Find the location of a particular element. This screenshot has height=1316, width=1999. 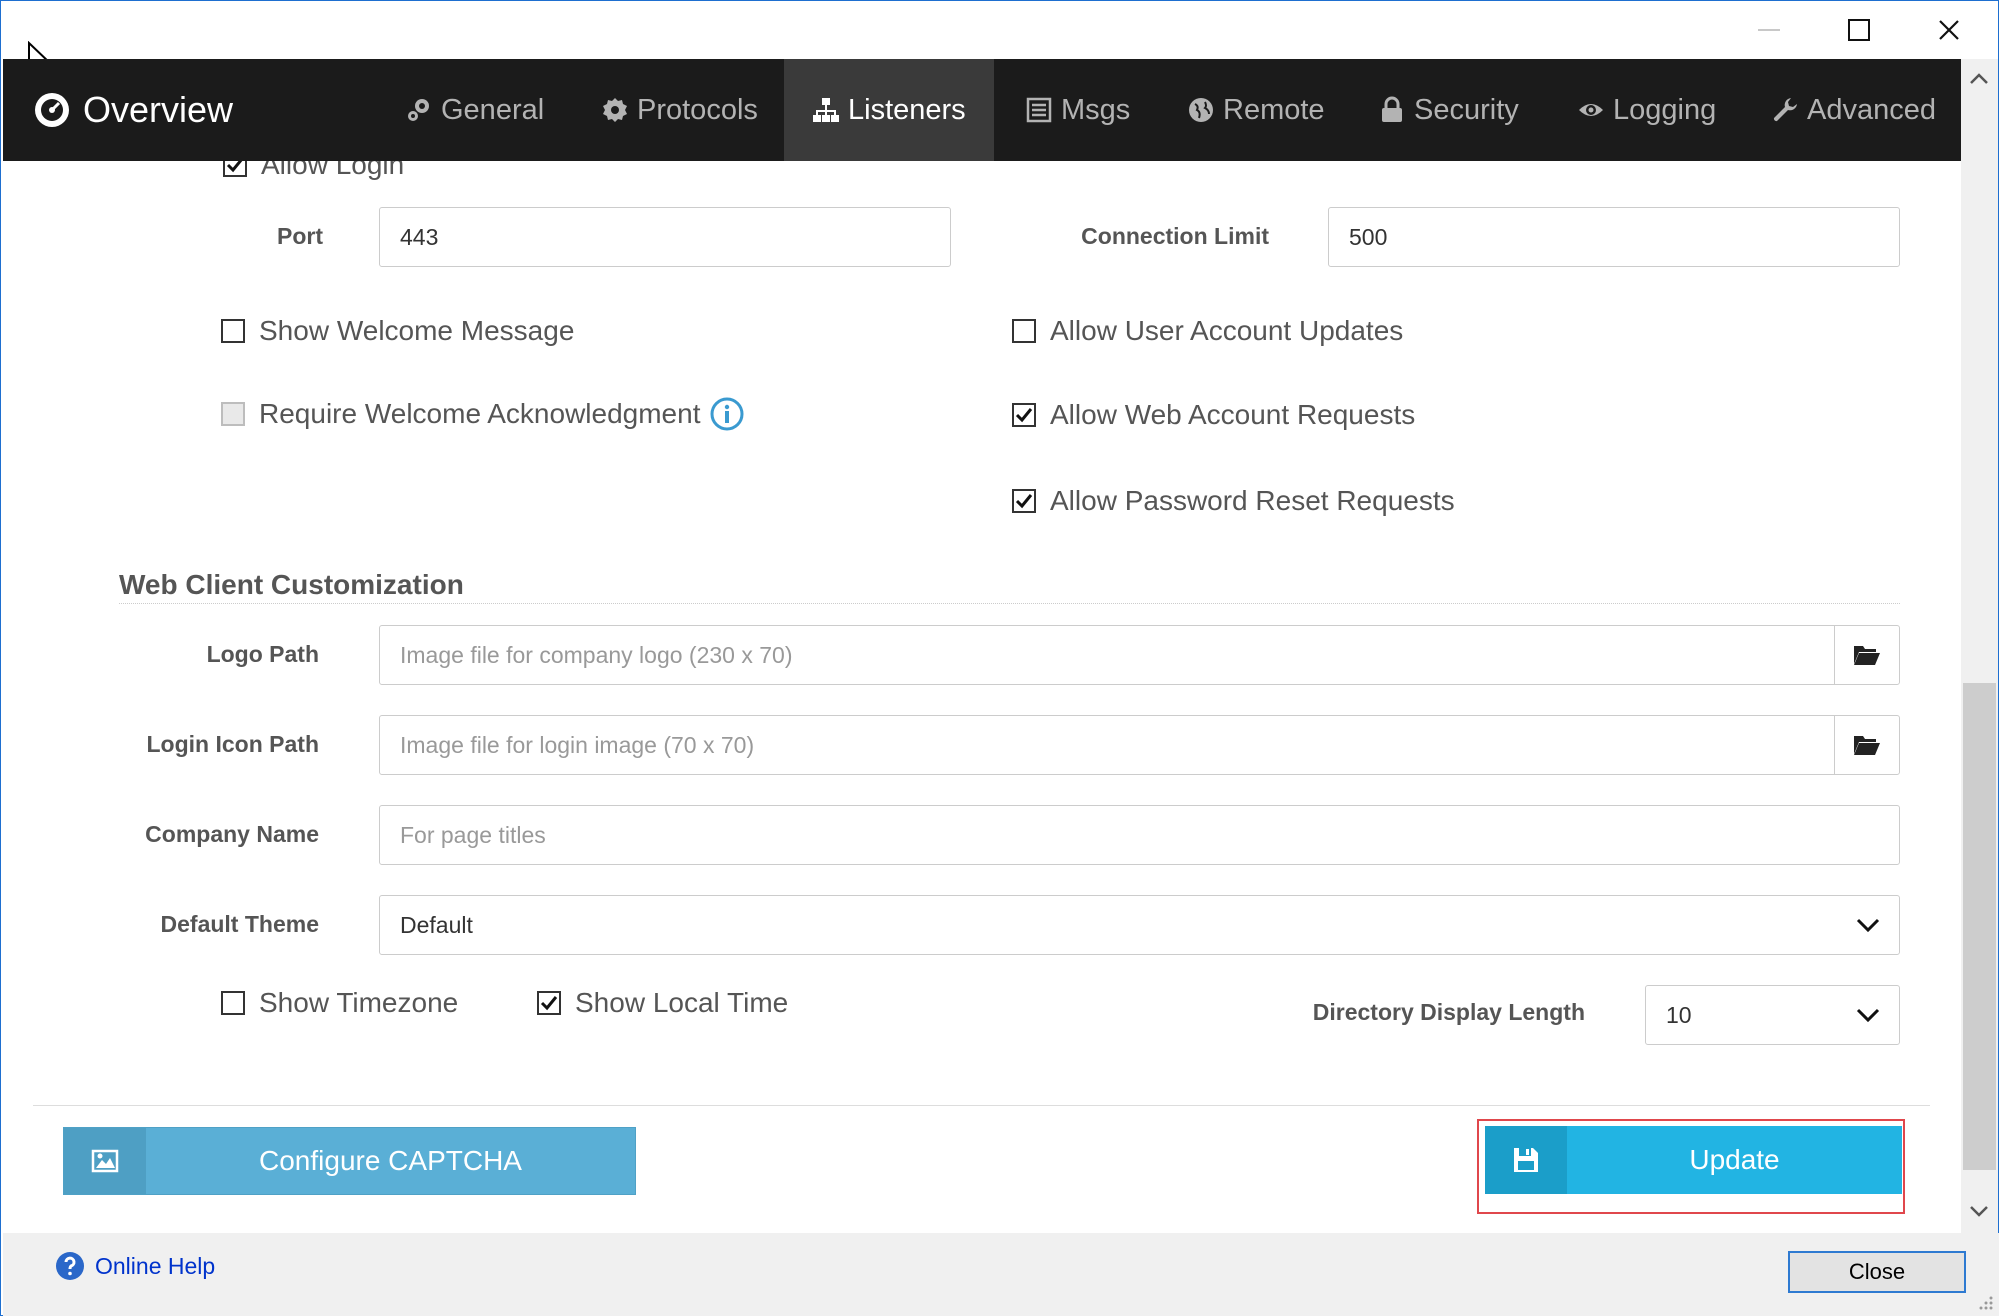

logo-path-label: Logo Path is located at coordinates (262, 654).